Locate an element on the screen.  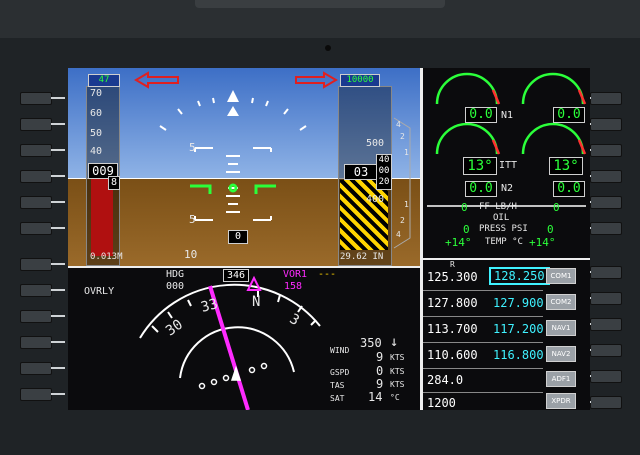
radio-row-com2: 127.800 127.900 COM2 is located at coordinates (506, 304).